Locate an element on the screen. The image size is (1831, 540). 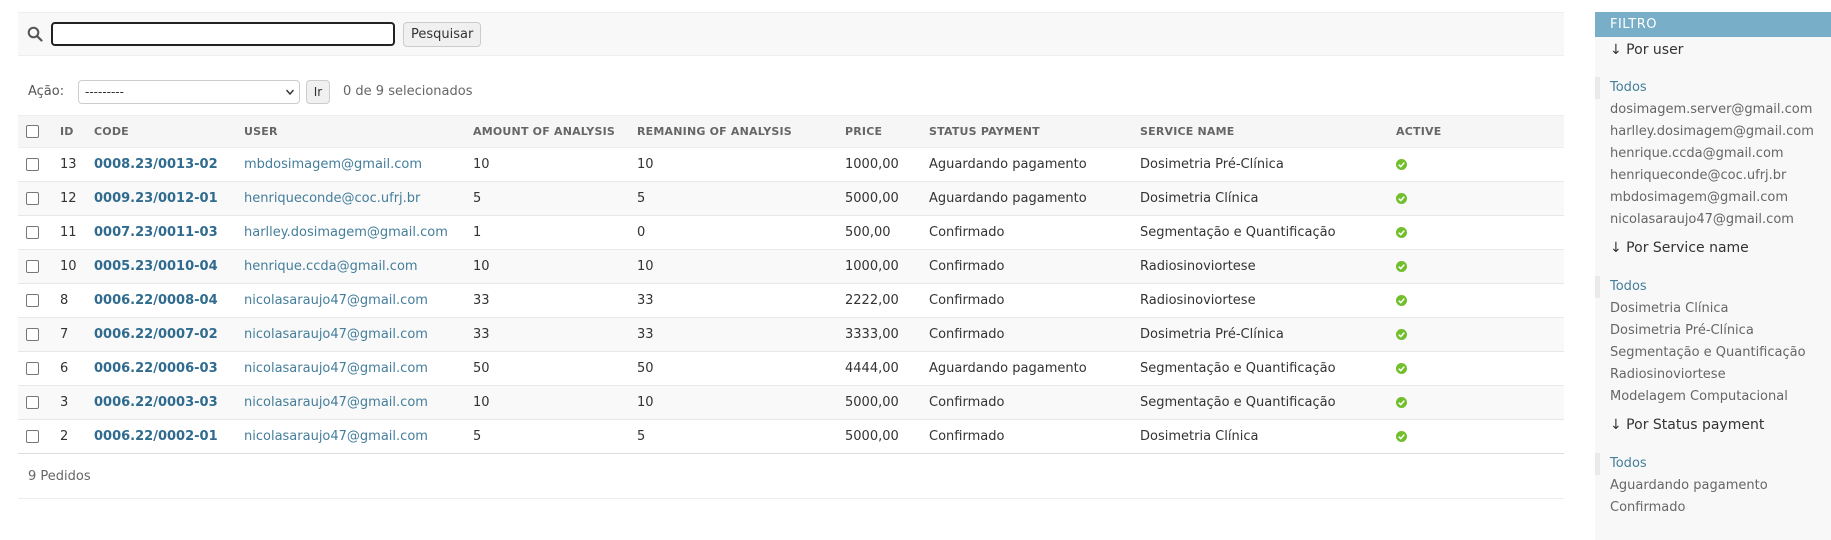
select-all-checkbox is located at coordinates (32, 132).